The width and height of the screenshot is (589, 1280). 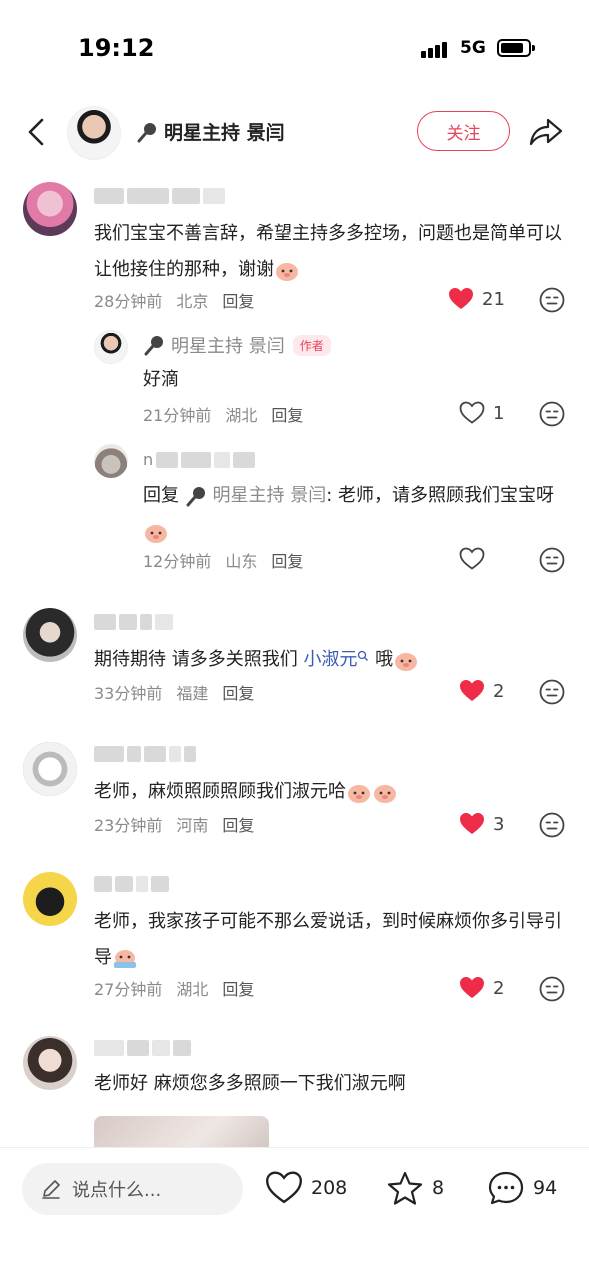 I want to click on author-name-label: 明星主持 景闫, so click(x=228, y=346).